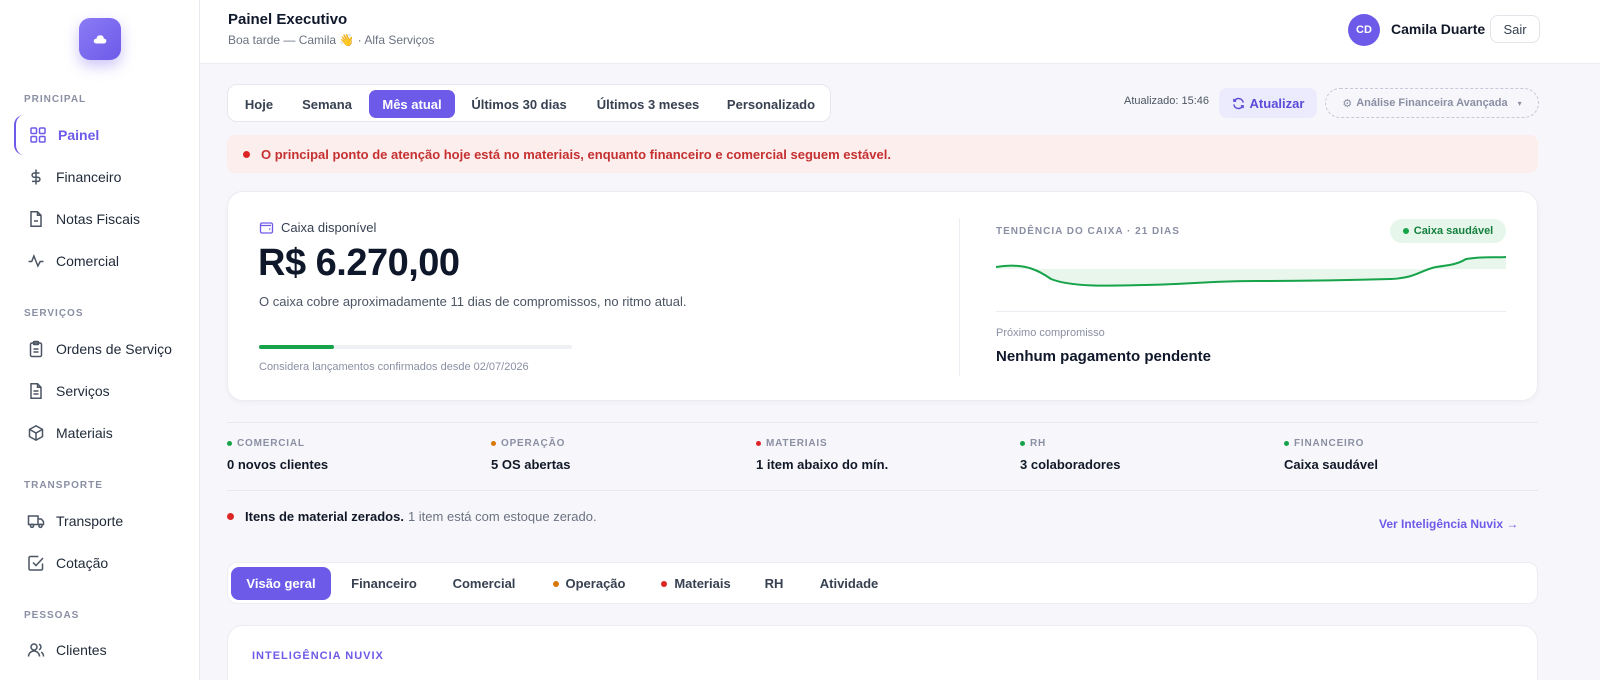  I want to click on kpi-value: 3 colaboradores, so click(1070, 464).